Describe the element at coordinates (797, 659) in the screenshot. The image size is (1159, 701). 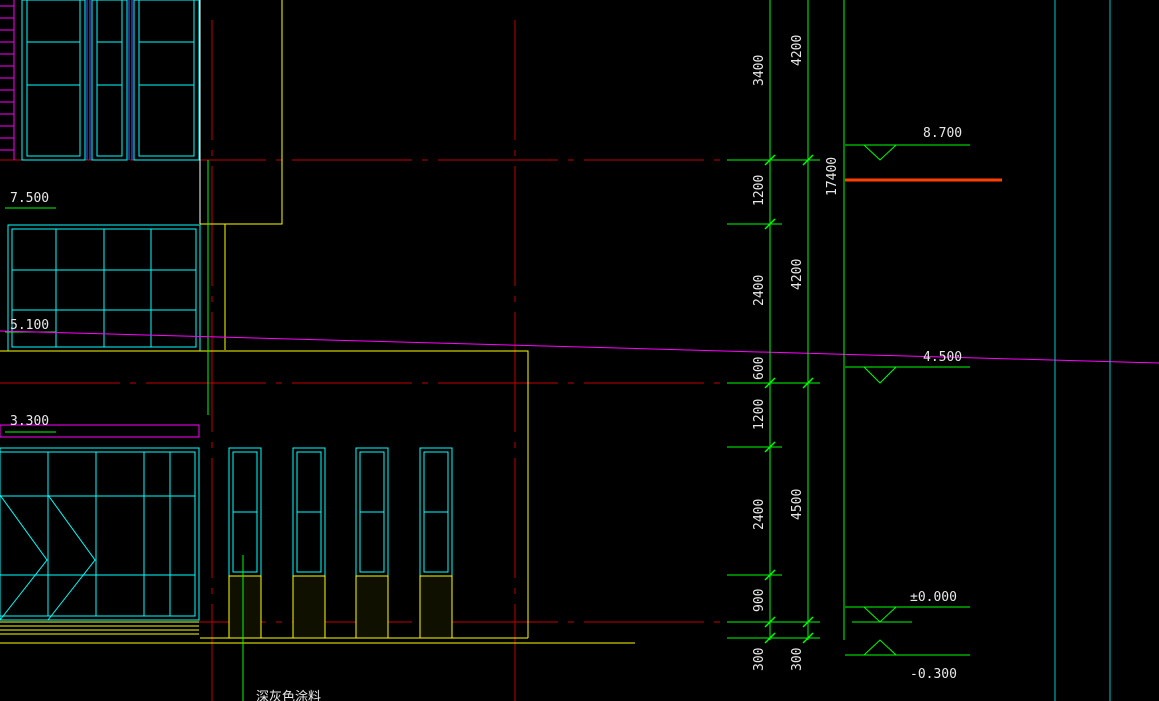
I see `dim-300-col2: 300` at that location.